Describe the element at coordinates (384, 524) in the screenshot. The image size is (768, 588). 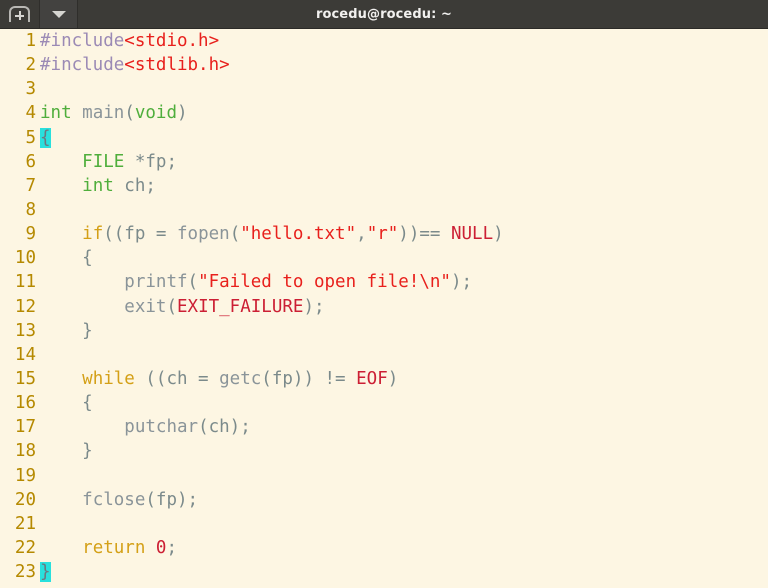
I see `code-line: 21` at that location.